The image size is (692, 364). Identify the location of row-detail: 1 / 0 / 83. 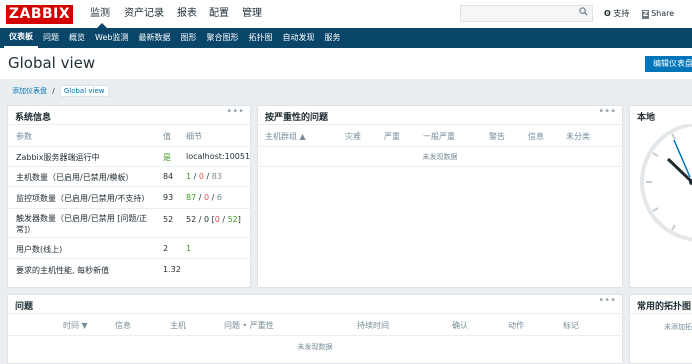
(204, 176).